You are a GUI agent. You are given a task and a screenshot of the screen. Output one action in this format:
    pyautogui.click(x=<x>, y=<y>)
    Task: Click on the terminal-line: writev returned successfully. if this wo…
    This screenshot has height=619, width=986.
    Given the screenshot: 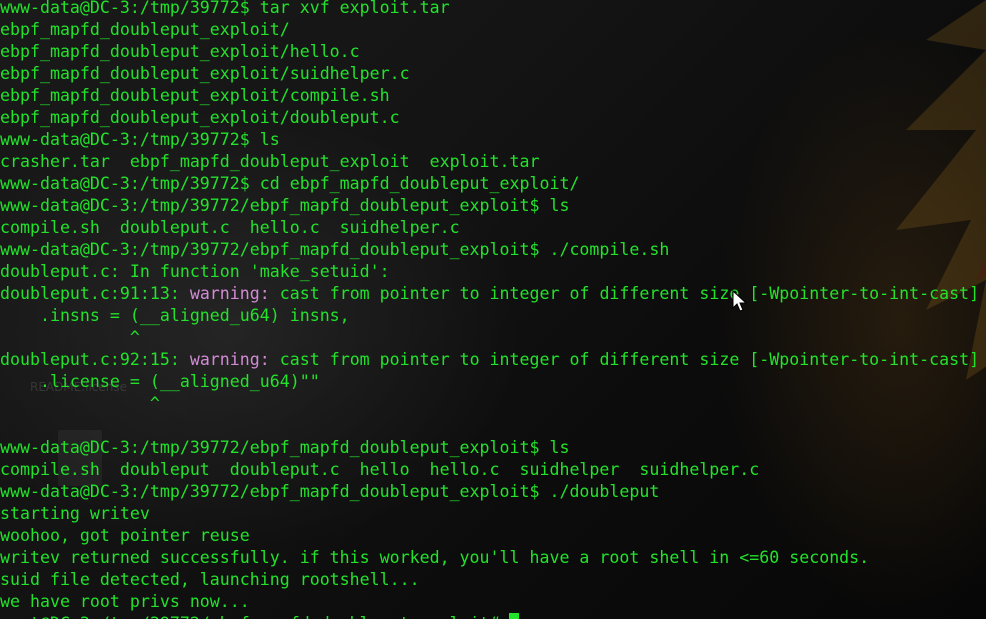 What is the action you would take?
    pyautogui.click(x=435, y=557)
    